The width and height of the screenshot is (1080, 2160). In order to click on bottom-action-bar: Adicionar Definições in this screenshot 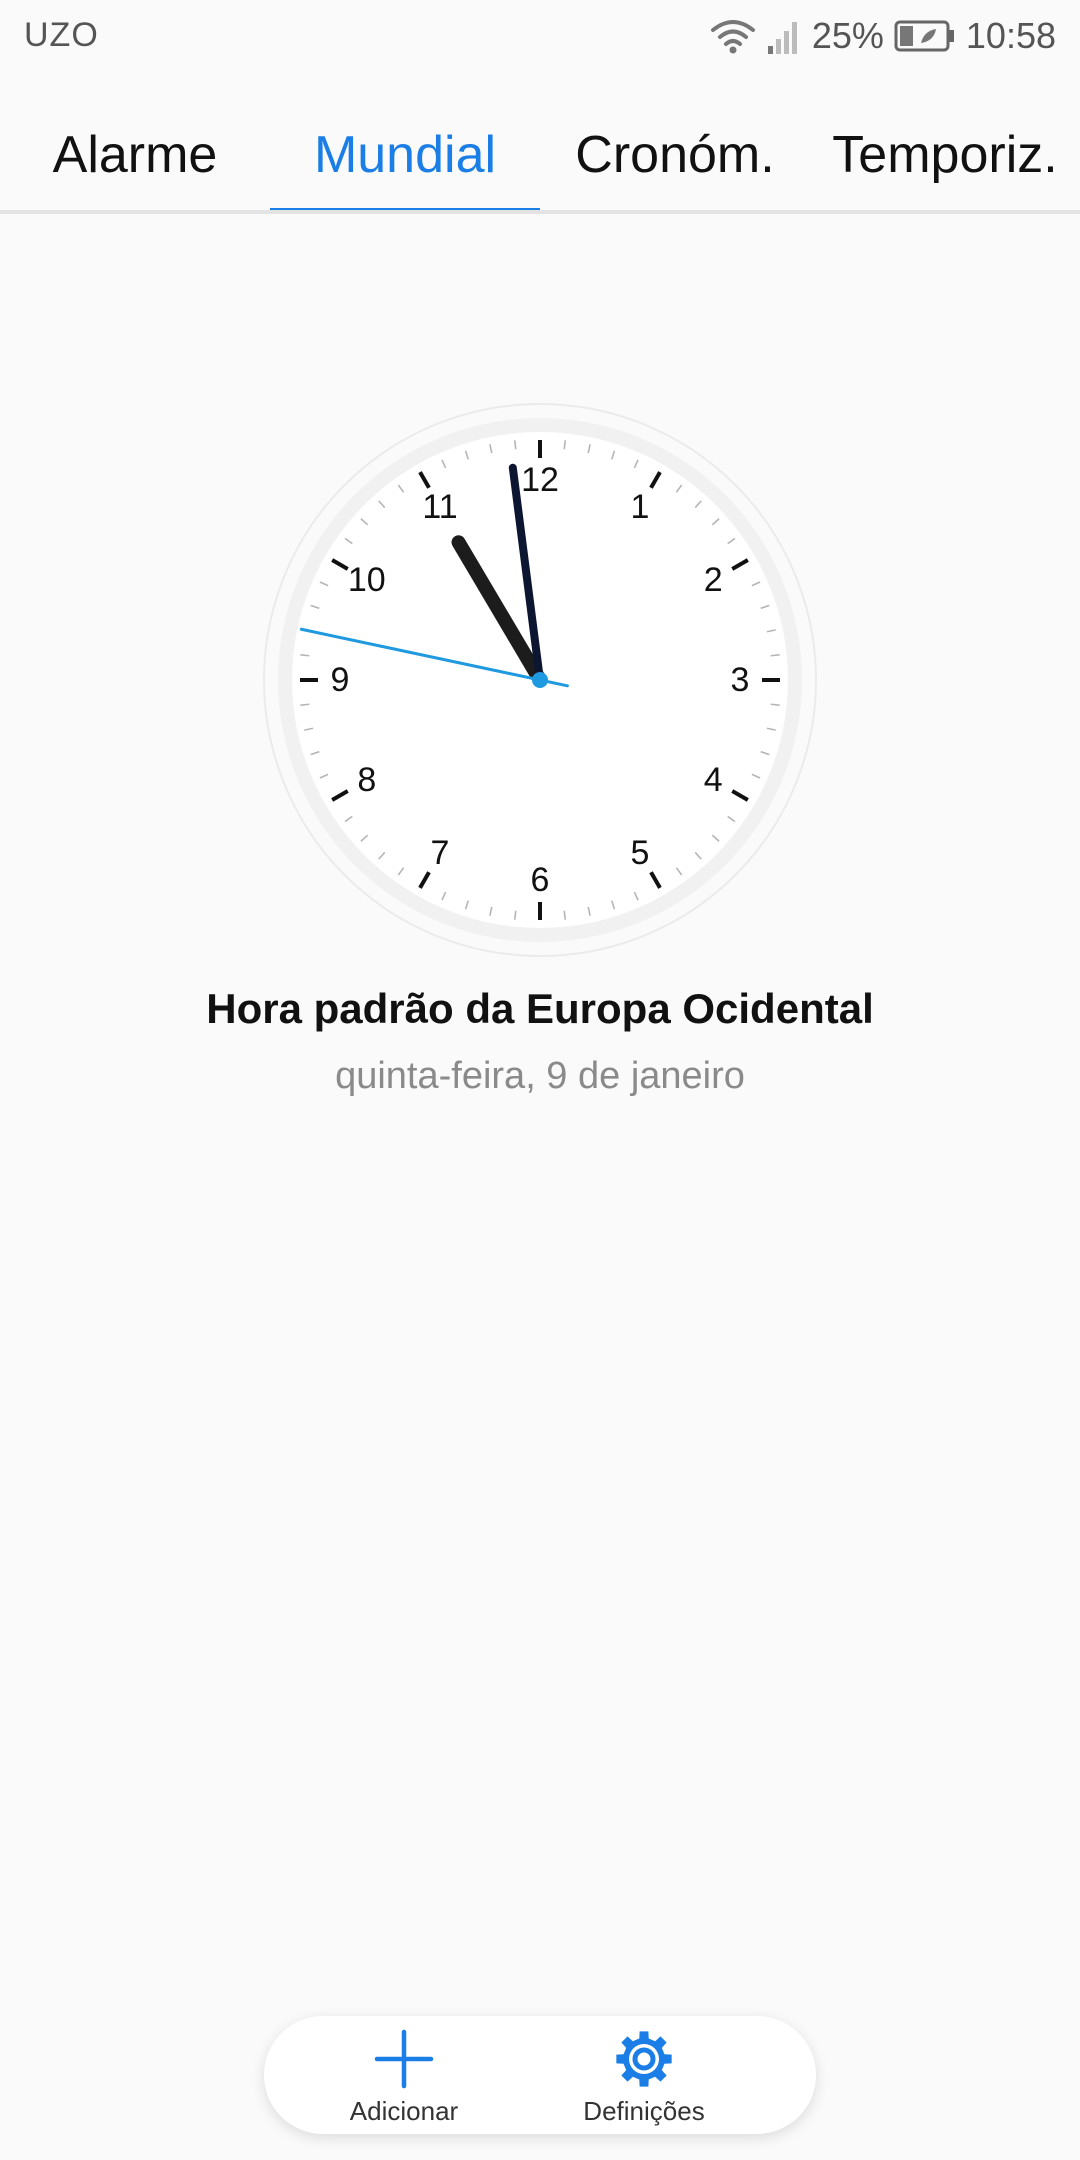, I will do `click(540, 2075)`.